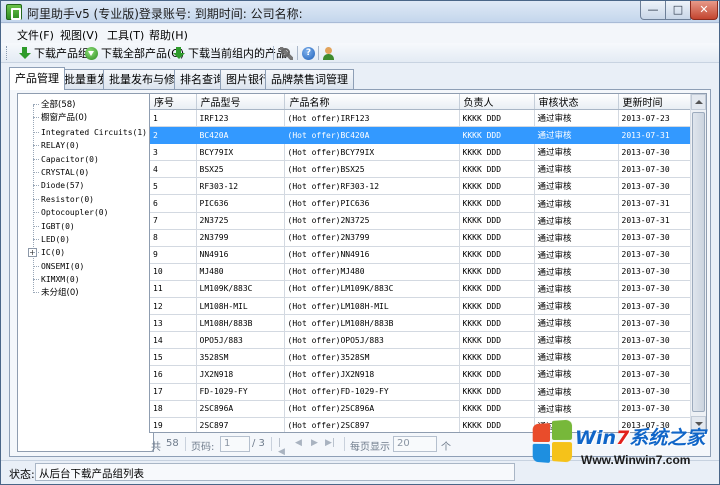 Image resolution: width=720 pixels, height=485 pixels. What do you see at coordinates (360, 12) in the screenshot?
I see `title-bar: 阿里助手v5 (专业版)登录账号: 到期时间: 公司名称: — □ ✕` at bounding box center [360, 12].